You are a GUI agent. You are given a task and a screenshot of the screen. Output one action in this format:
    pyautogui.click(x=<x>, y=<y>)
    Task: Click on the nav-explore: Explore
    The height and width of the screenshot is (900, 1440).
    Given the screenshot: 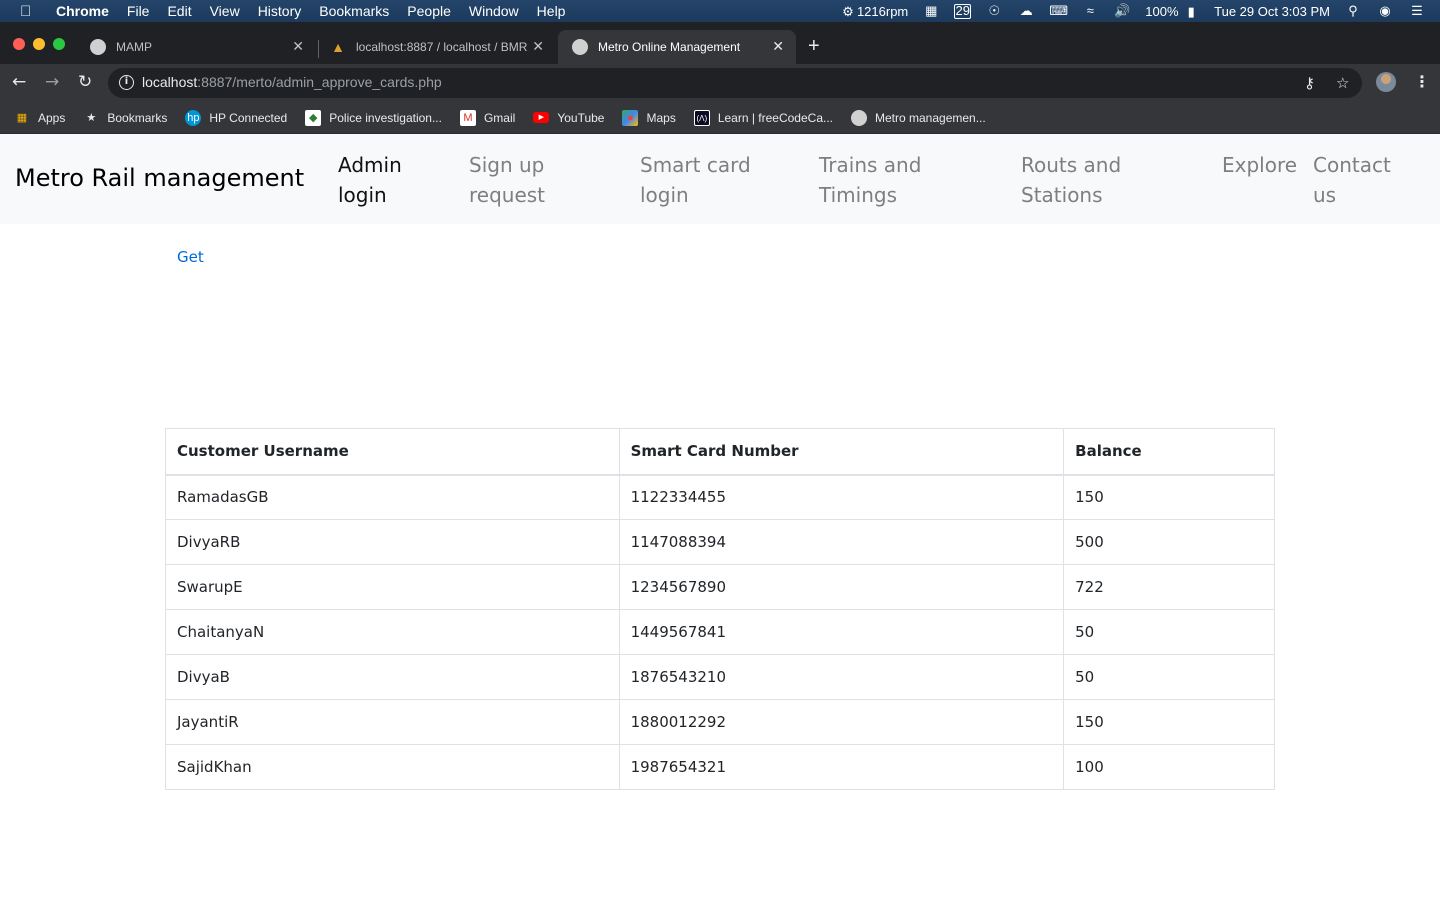 What is the action you would take?
    pyautogui.click(x=1259, y=165)
    